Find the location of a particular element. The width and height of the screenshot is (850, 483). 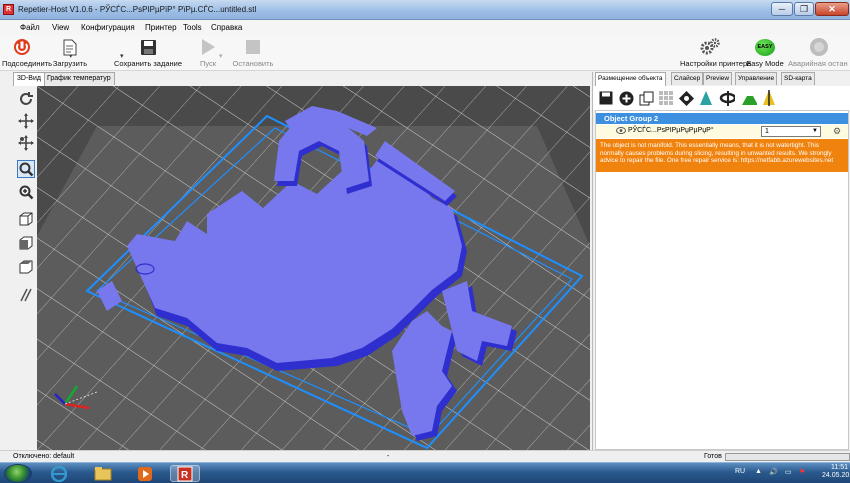

stop-button: Остановить is located at coordinates (253, 52).